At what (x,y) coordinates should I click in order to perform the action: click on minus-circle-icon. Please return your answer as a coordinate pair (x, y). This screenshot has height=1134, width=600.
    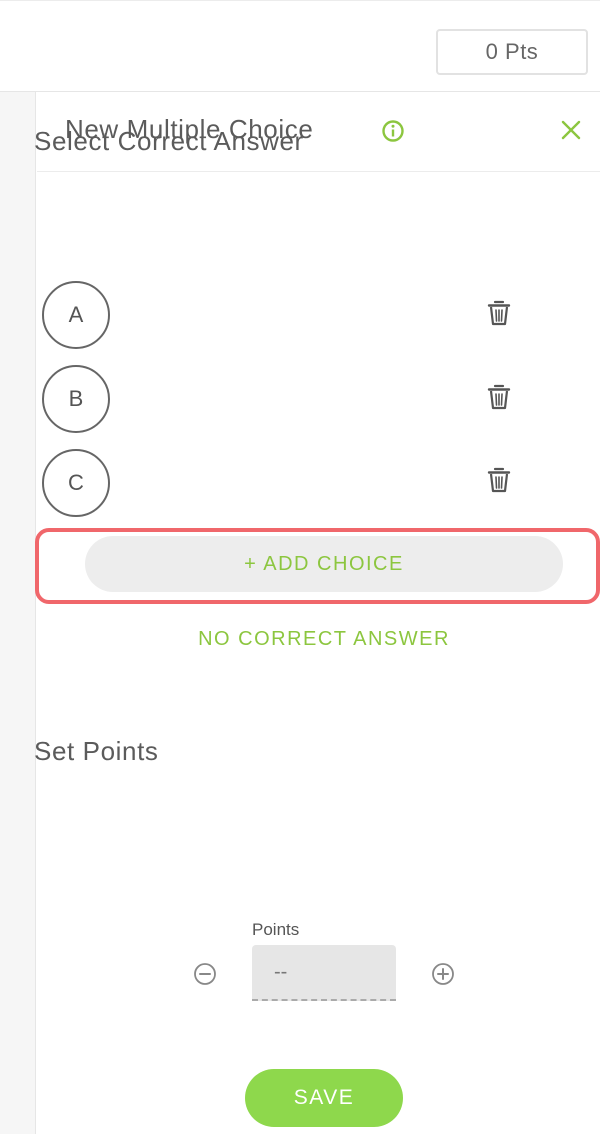
    Looking at the image, I should click on (205, 974).